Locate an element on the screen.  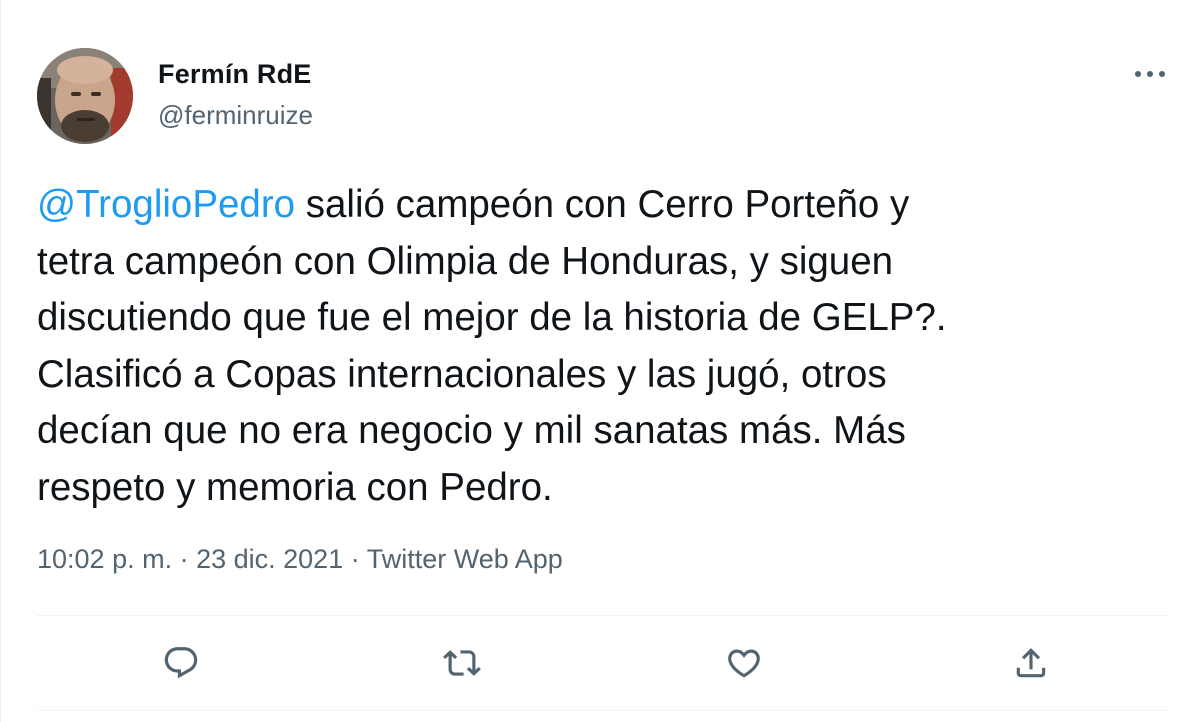
avatar is located at coordinates (85, 96).